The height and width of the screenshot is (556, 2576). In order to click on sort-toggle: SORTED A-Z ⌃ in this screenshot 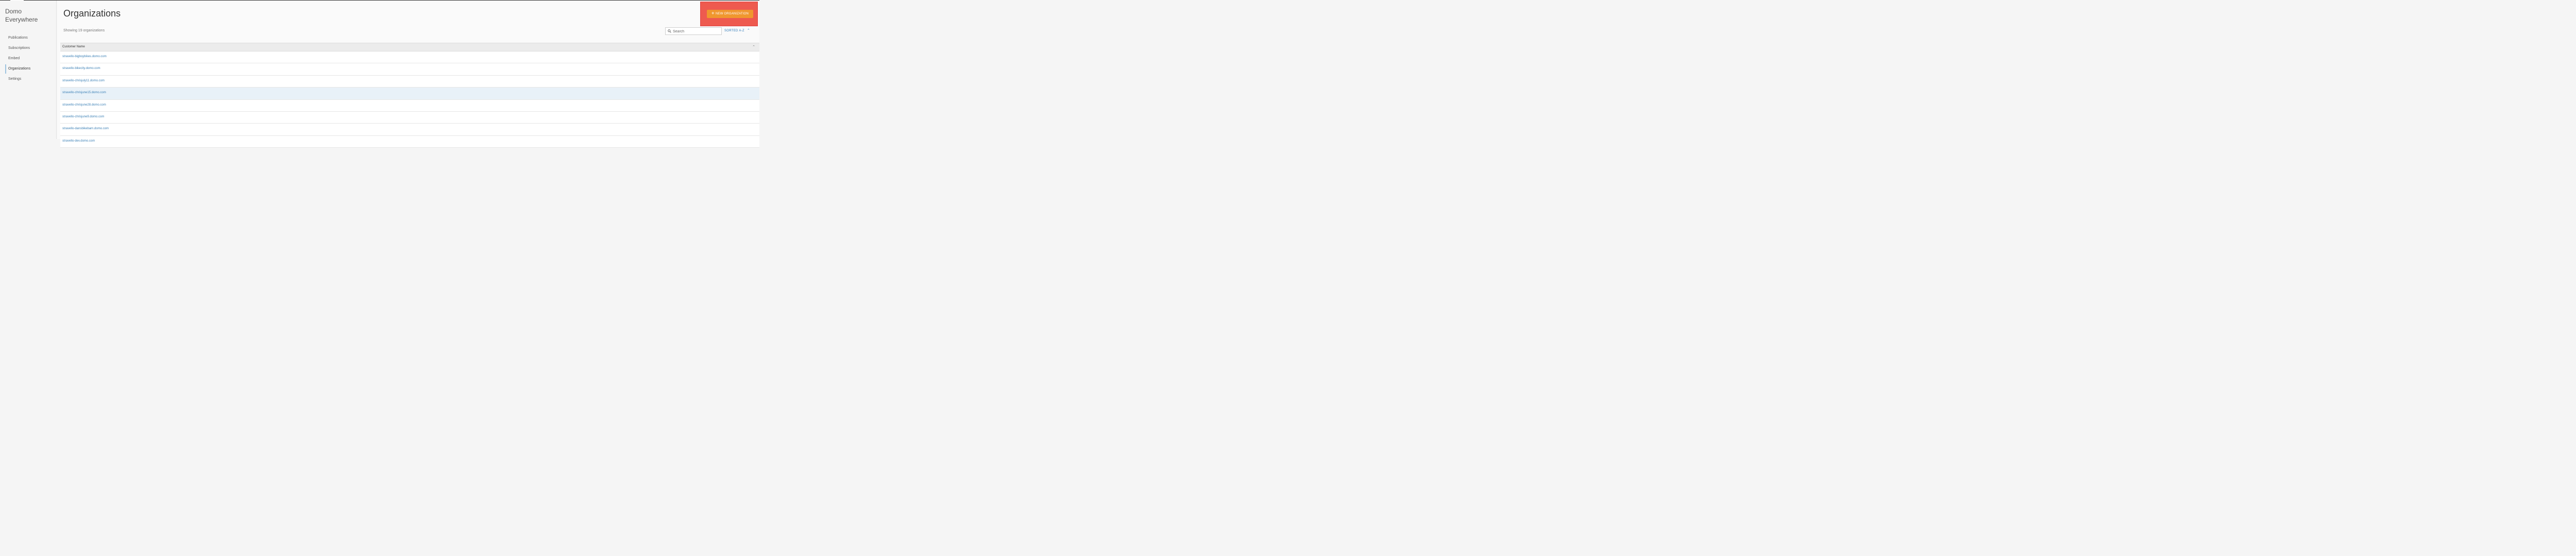, I will do `click(737, 30)`.